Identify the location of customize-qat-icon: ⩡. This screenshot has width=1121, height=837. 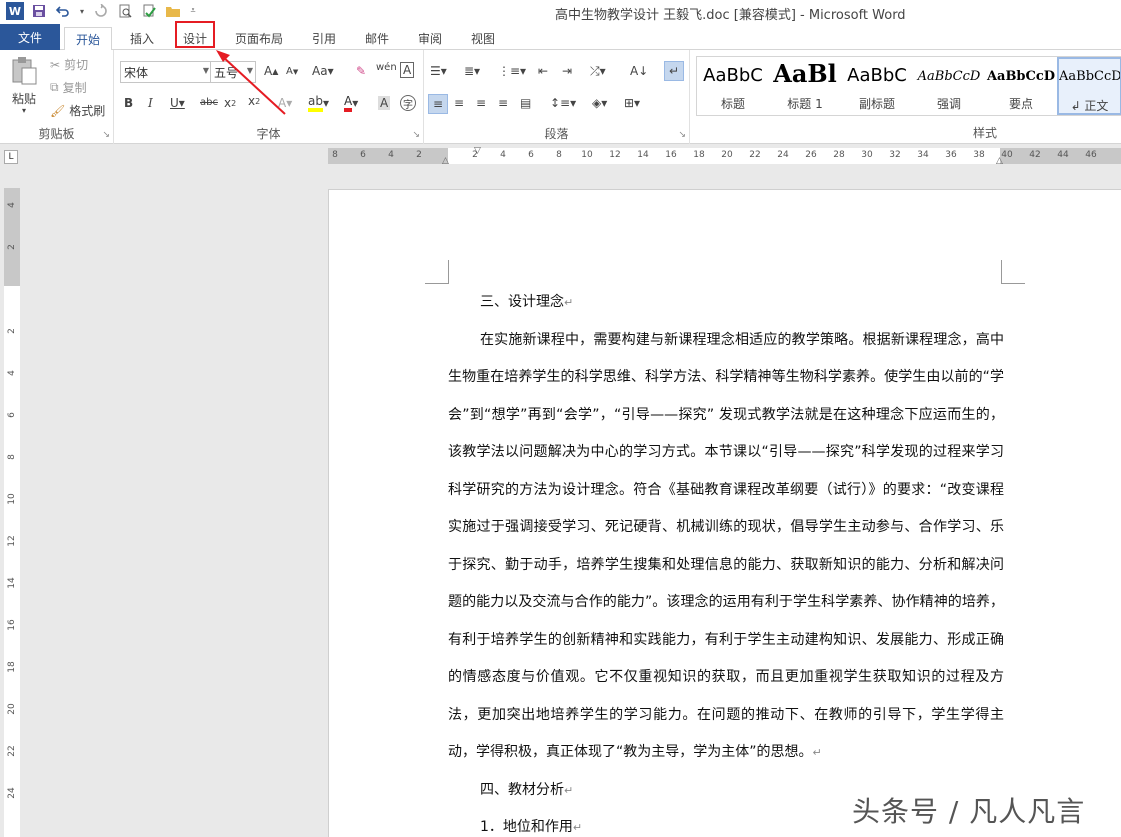
(193, 11).